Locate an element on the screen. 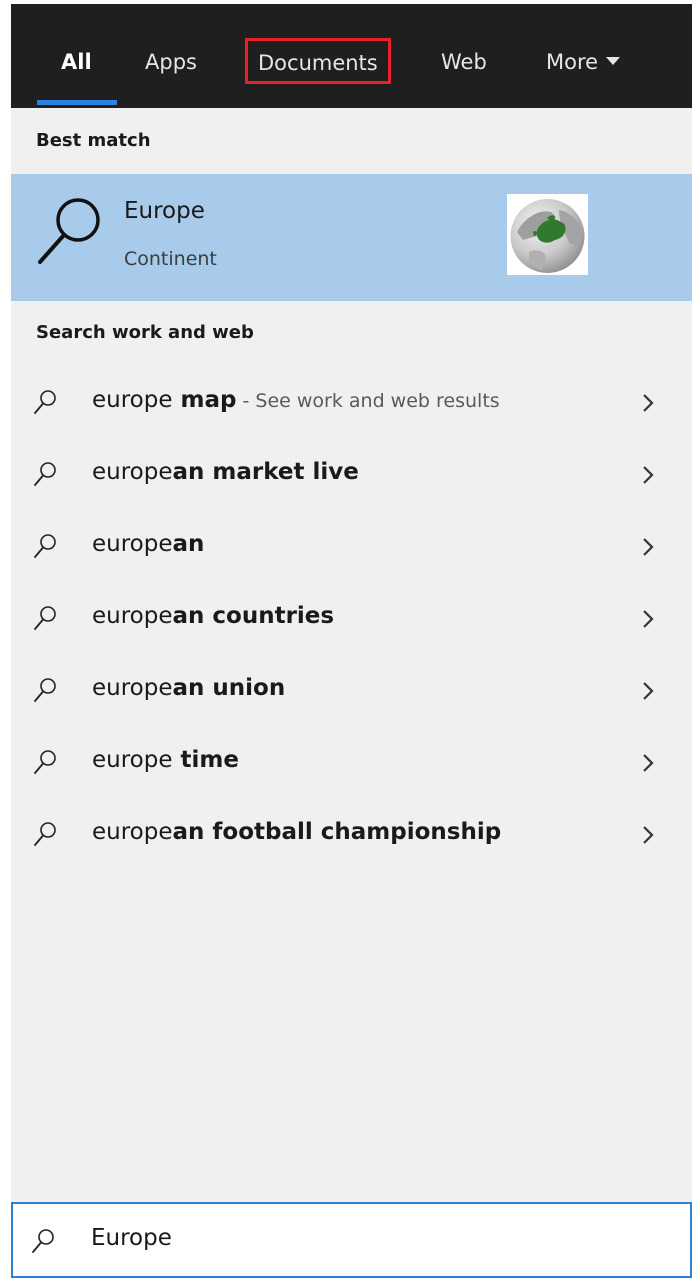  suggestion-item: european countries is located at coordinates (351, 618).